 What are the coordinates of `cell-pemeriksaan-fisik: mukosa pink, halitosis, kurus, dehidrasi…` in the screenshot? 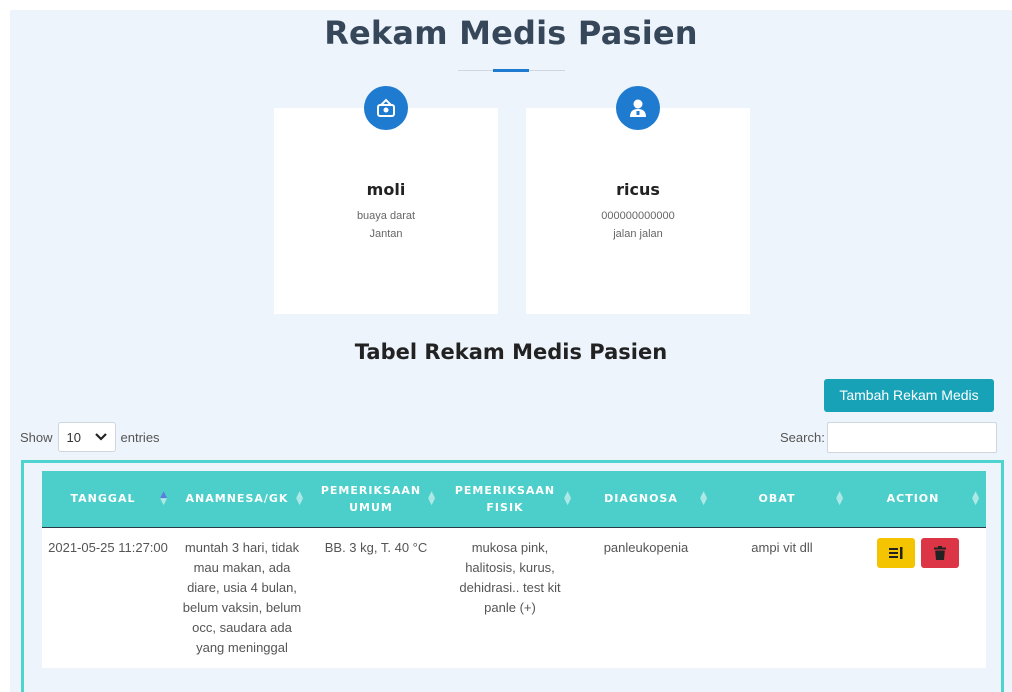 It's located at (510, 577).